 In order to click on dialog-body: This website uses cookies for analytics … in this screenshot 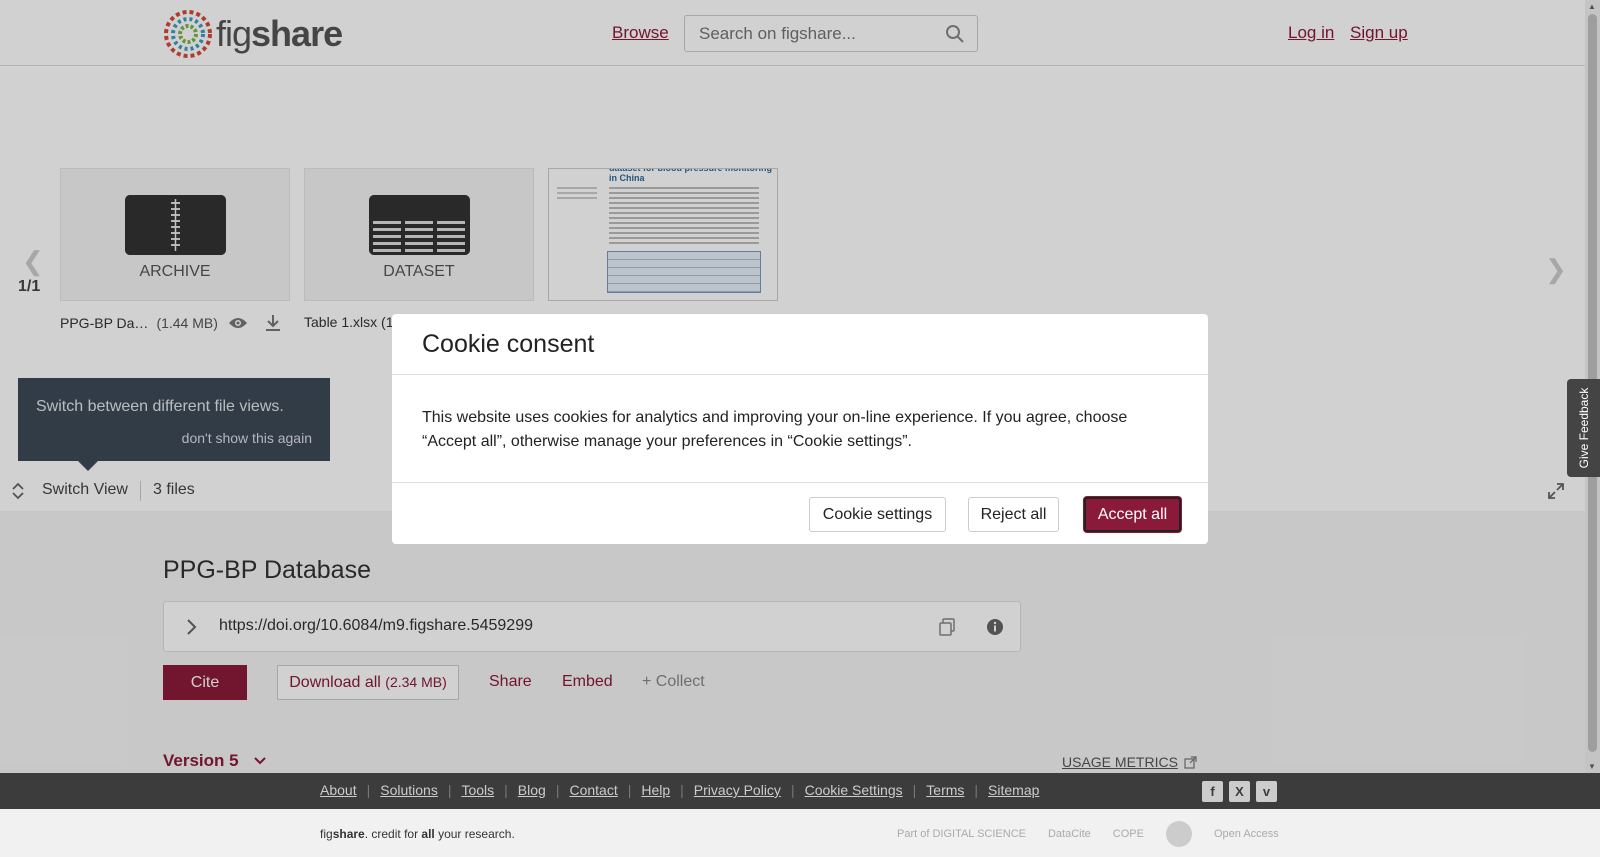, I will do `click(775, 429)`.